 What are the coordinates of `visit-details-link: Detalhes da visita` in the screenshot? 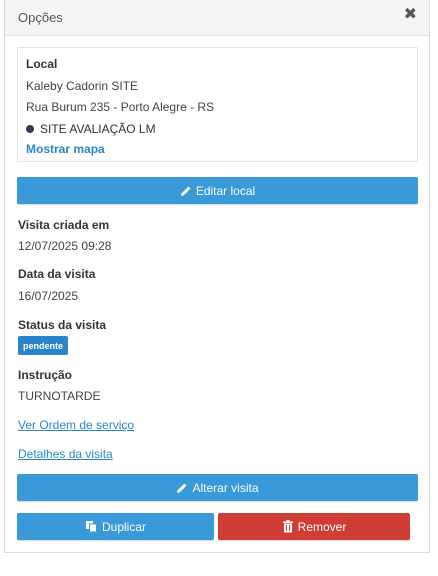 It's located at (65, 454).